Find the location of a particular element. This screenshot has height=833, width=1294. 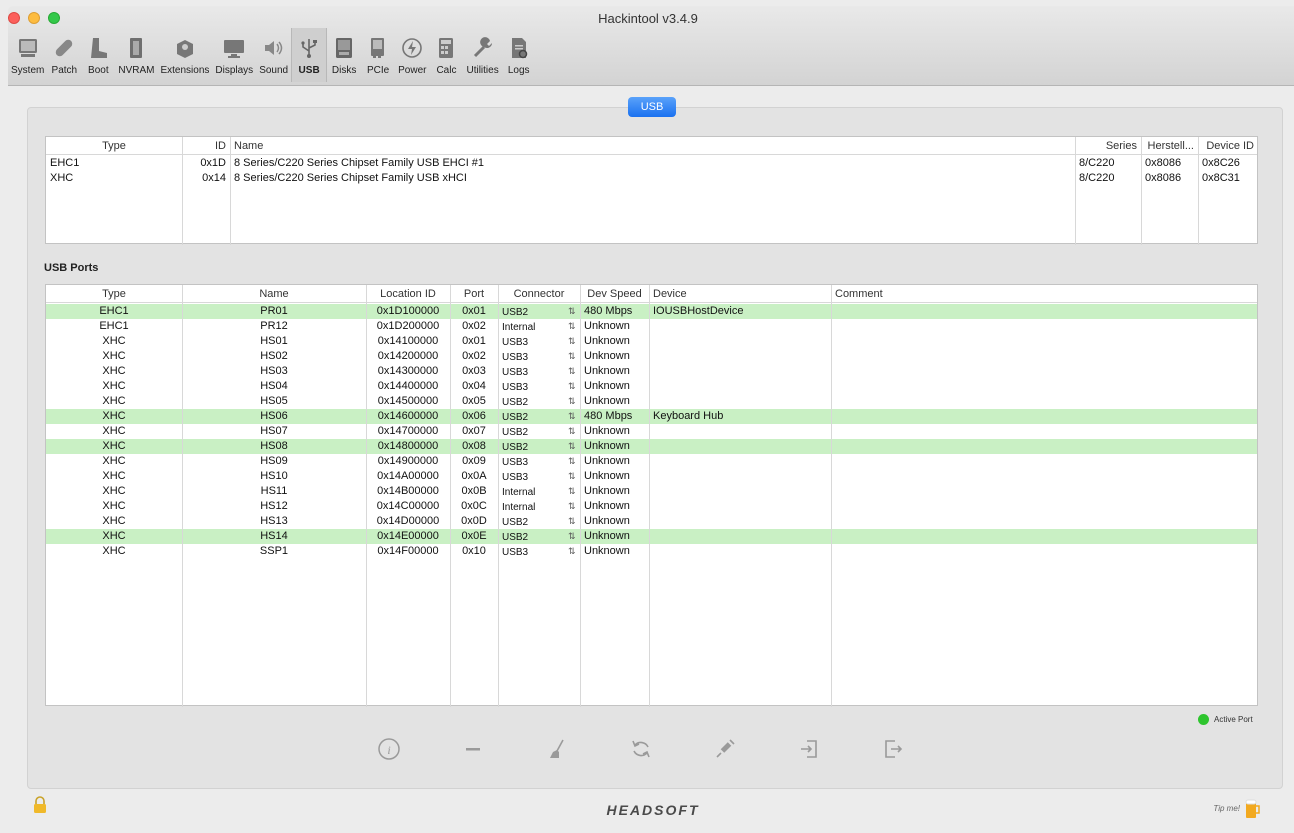

toolbar-item-sound: Sound is located at coordinates (273, 55).